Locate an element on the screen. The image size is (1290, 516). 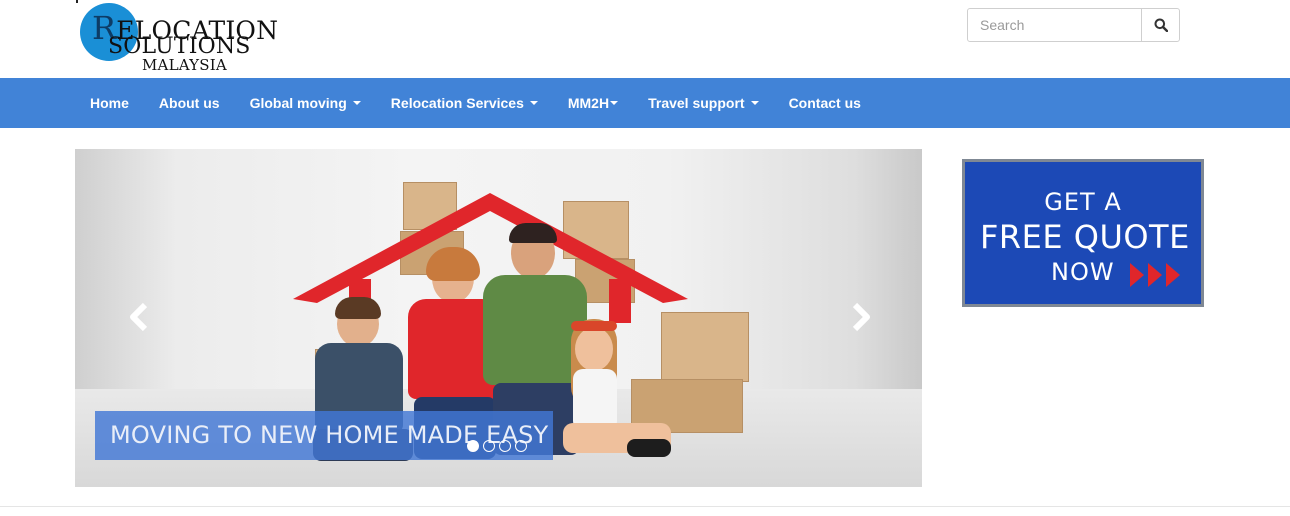
nav-item-home: Home is located at coordinates (109, 103).